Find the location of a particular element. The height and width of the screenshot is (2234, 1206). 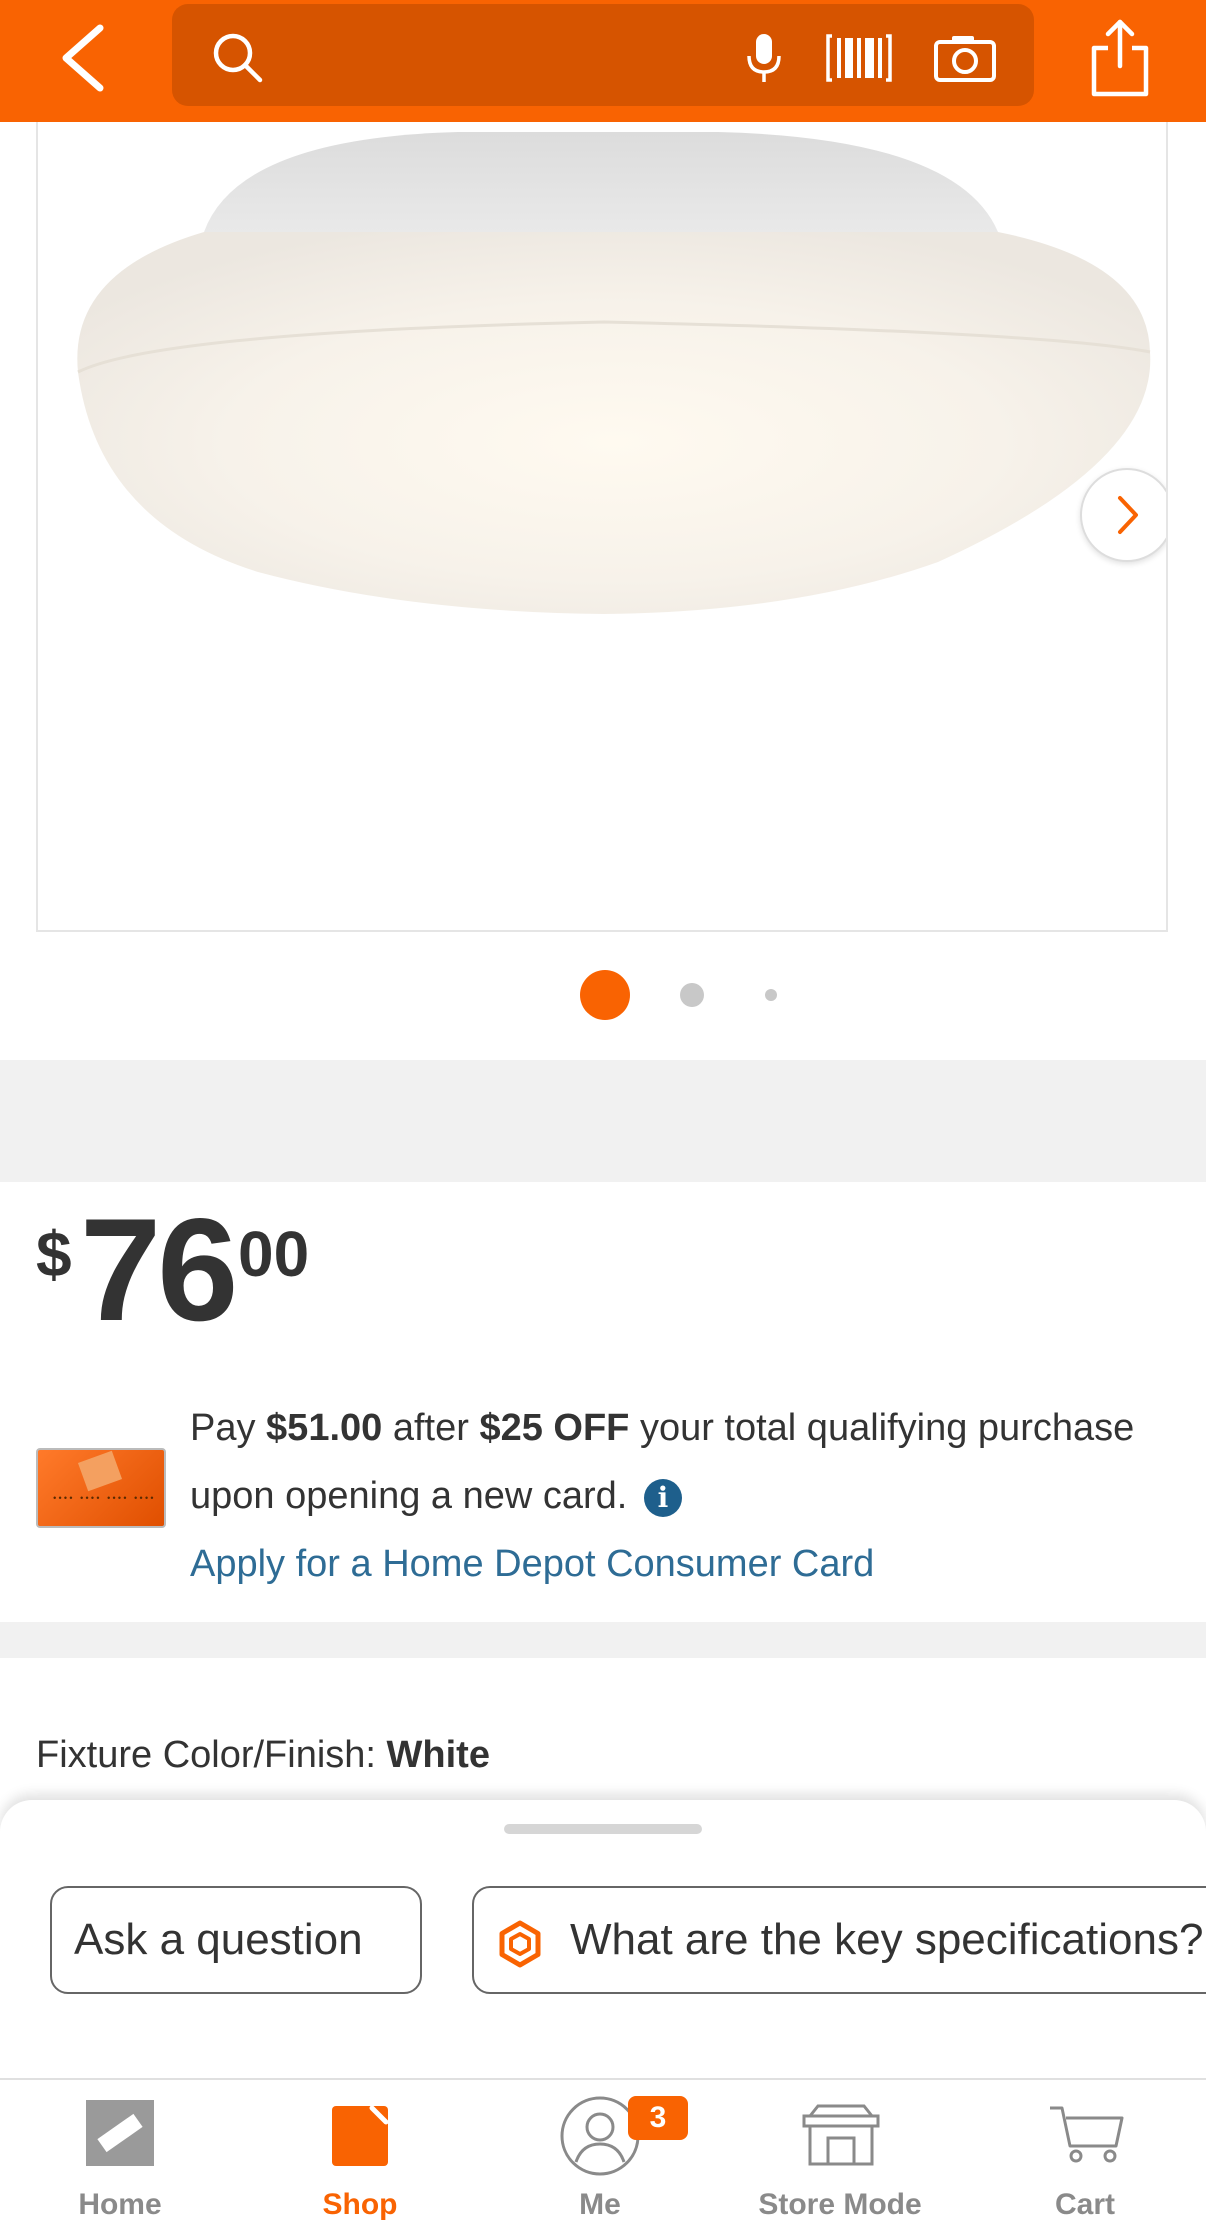

top-bar is located at coordinates (603, 61).